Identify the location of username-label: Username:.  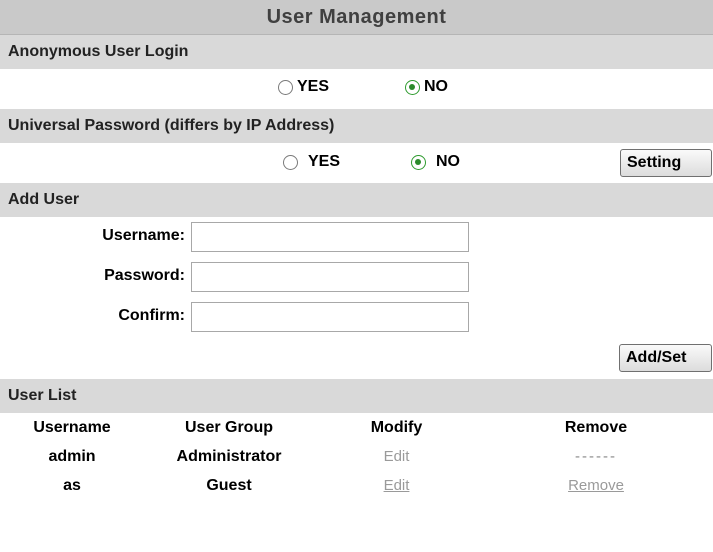
(143, 235).